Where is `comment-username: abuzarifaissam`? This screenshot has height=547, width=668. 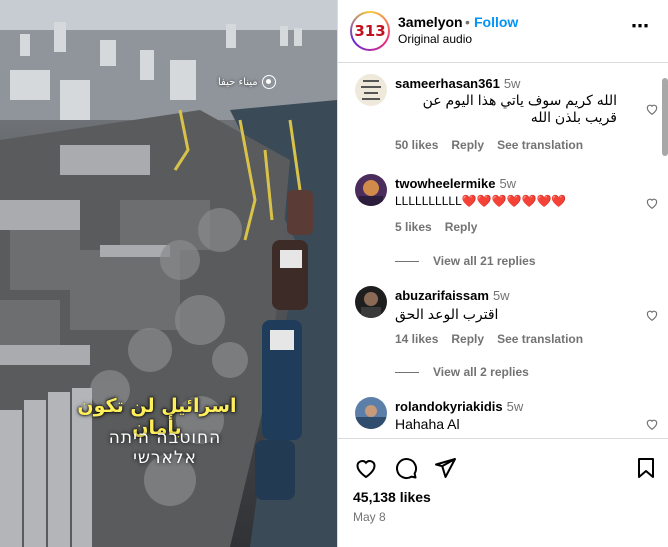
comment-username: abuzarifaissam is located at coordinates (442, 295).